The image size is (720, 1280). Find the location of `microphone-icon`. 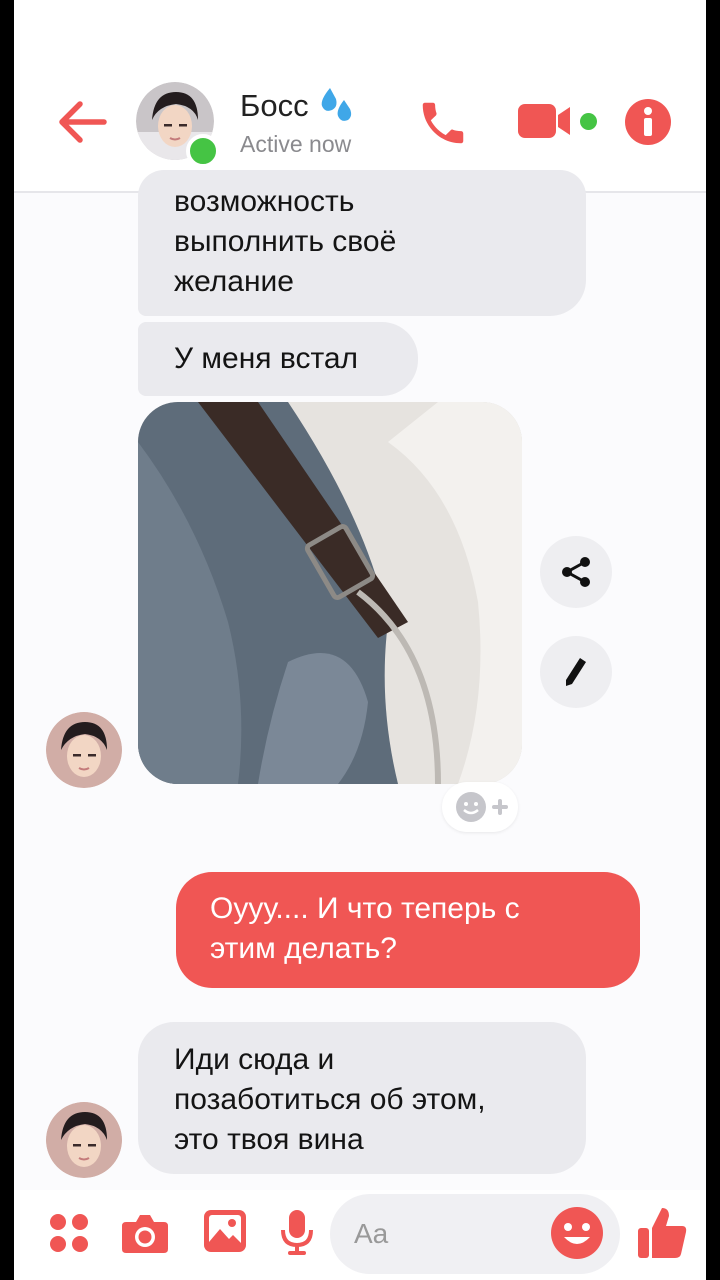

microphone-icon is located at coordinates (297, 1232).